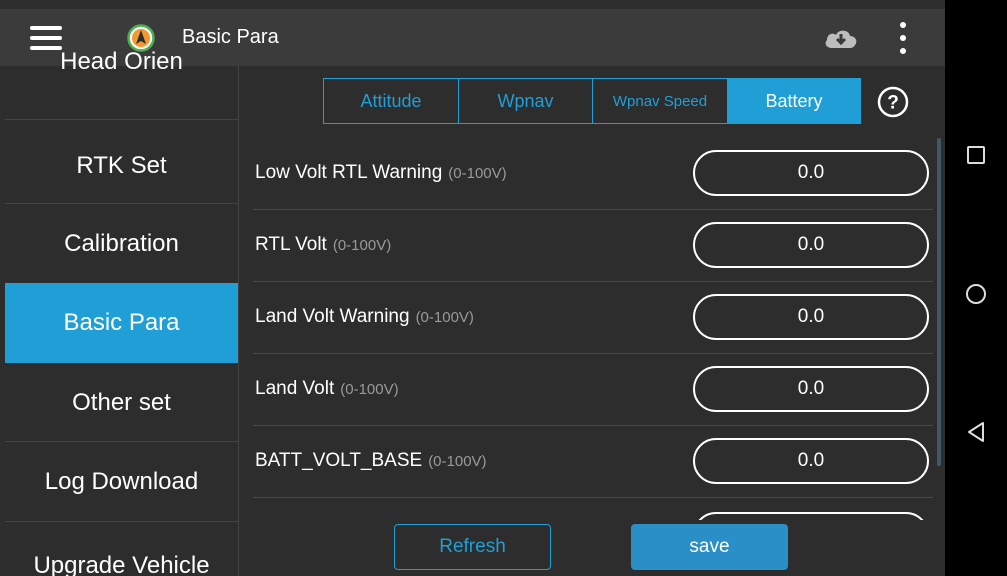 This screenshot has height=576, width=1007. Describe the element at coordinates (709, 547) in the screenshot. I see `save-button: save` at that location.